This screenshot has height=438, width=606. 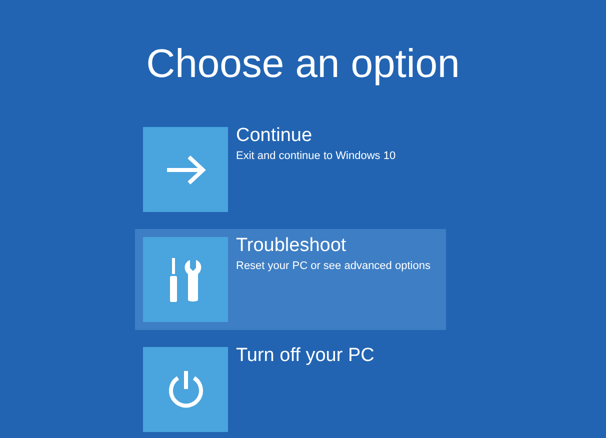 I want to click on option-description: Reset your PC or see advanced options, so click(x=333, y=266).